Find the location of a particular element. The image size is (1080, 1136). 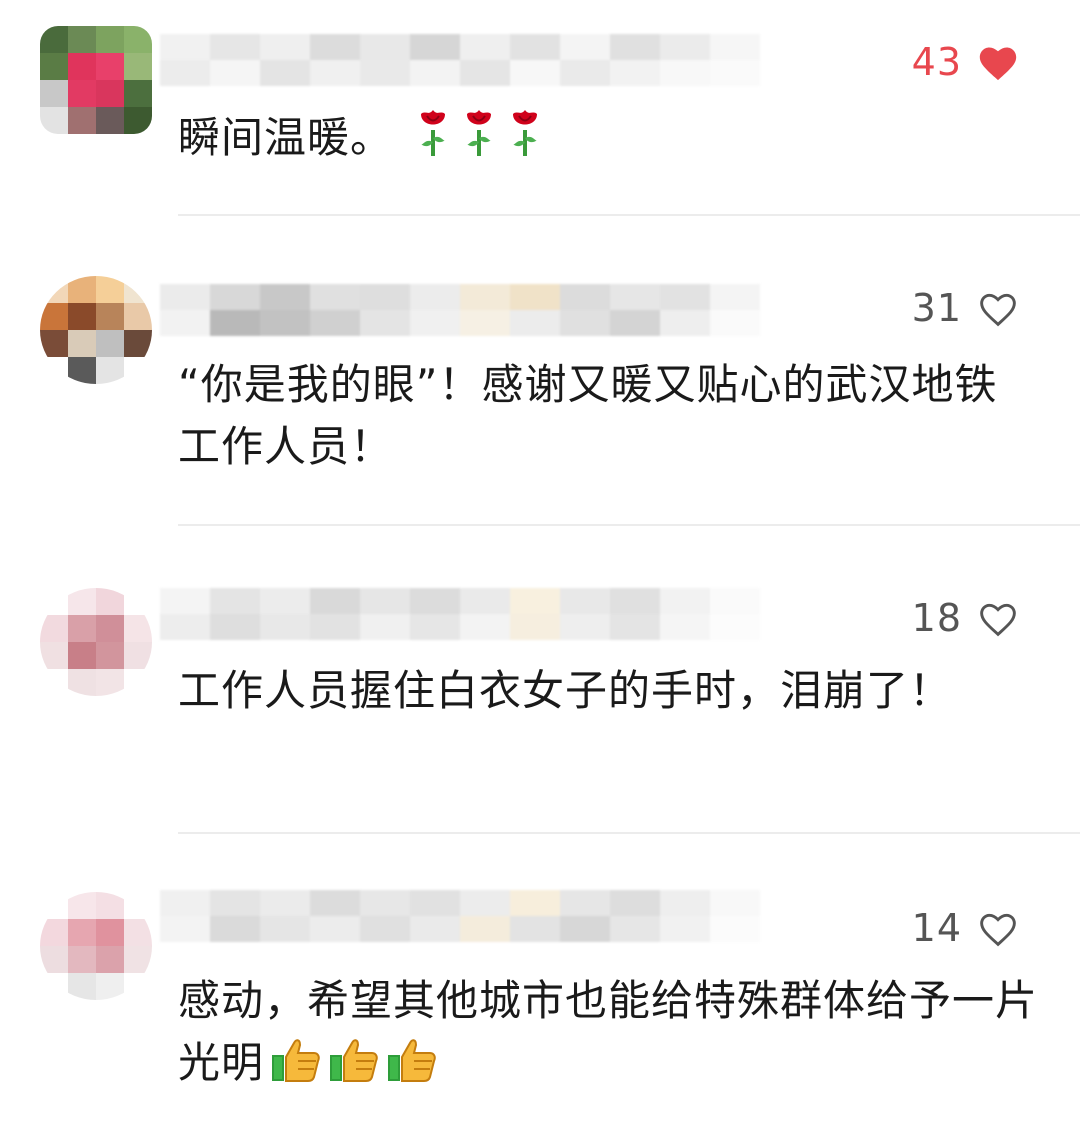

comment-text: 瞬间温暖。 is located at coordinates (608, 140).